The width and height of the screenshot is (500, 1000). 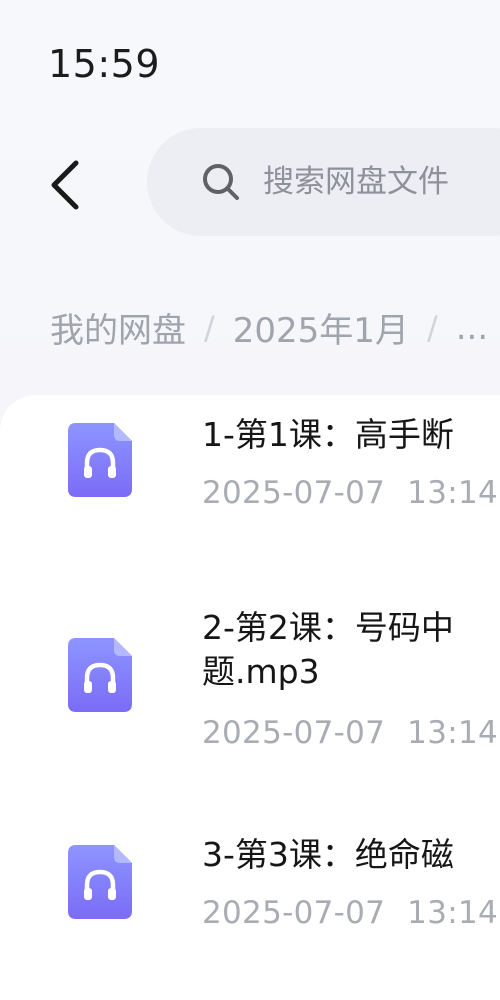 I want to click on file-name: 3-第3课：绝命磁, so click(x=351, y=855).